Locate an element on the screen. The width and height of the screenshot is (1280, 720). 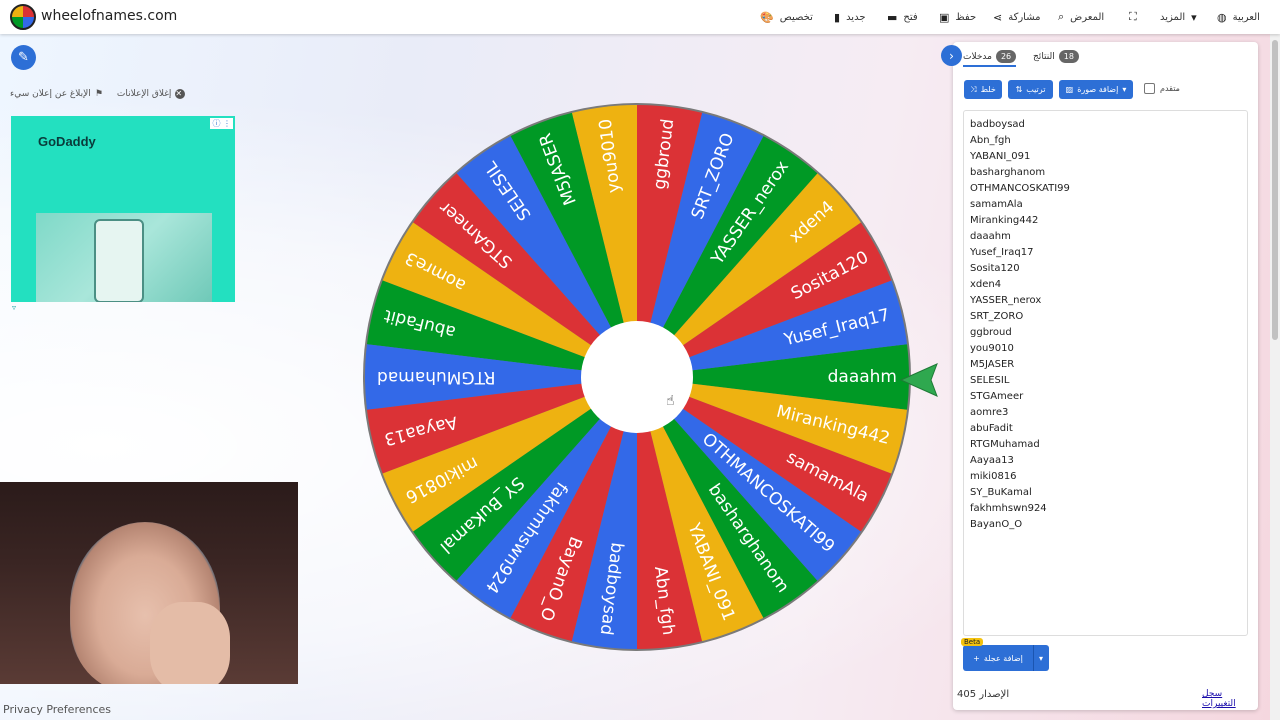
save-button: ▣ حفظ is located at coordinates (957, 17).